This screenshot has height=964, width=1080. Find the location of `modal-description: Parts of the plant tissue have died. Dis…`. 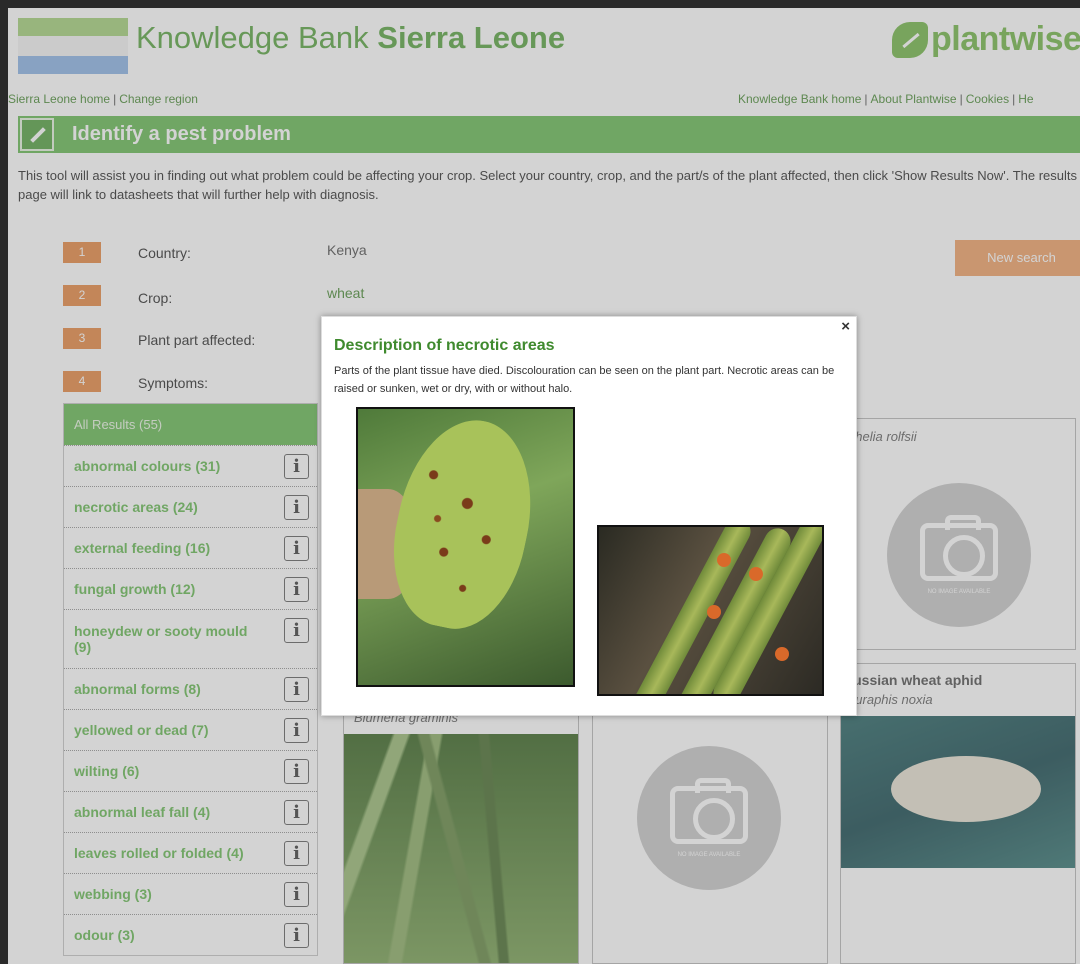

modal-description: Parts of the plant tissue have died. Dis… is located at coordinates (584, 380).